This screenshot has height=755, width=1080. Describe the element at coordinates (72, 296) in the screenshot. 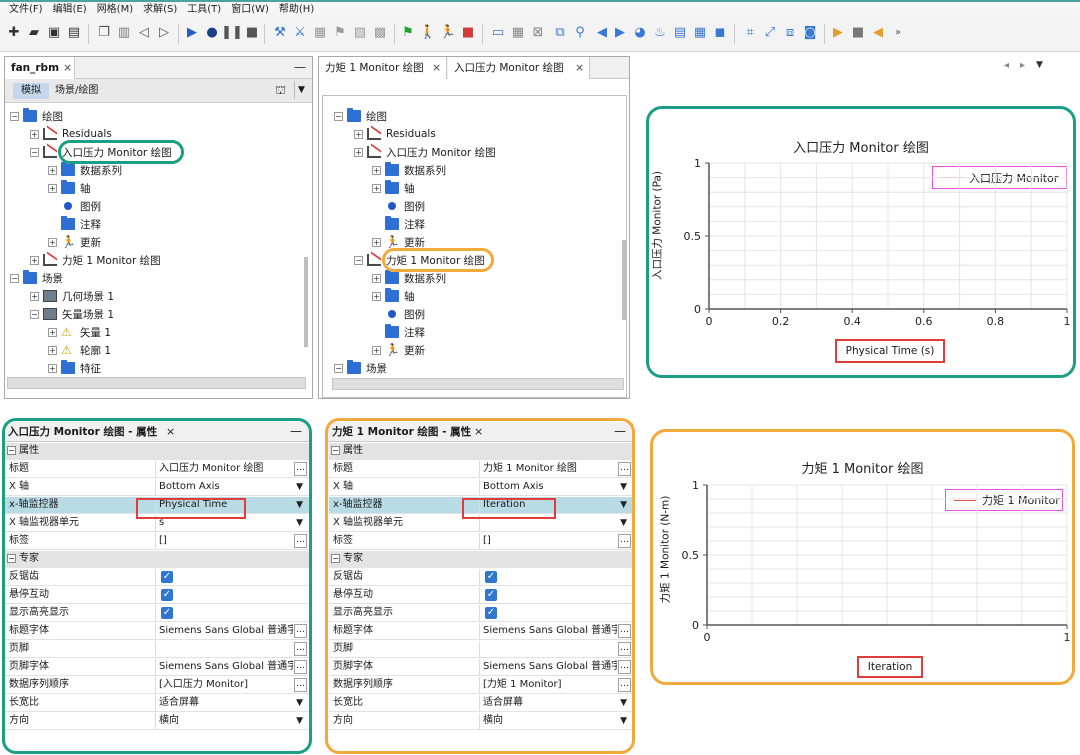

I see `tree-item-geometry-scene: + 几何场景 1` at that location.